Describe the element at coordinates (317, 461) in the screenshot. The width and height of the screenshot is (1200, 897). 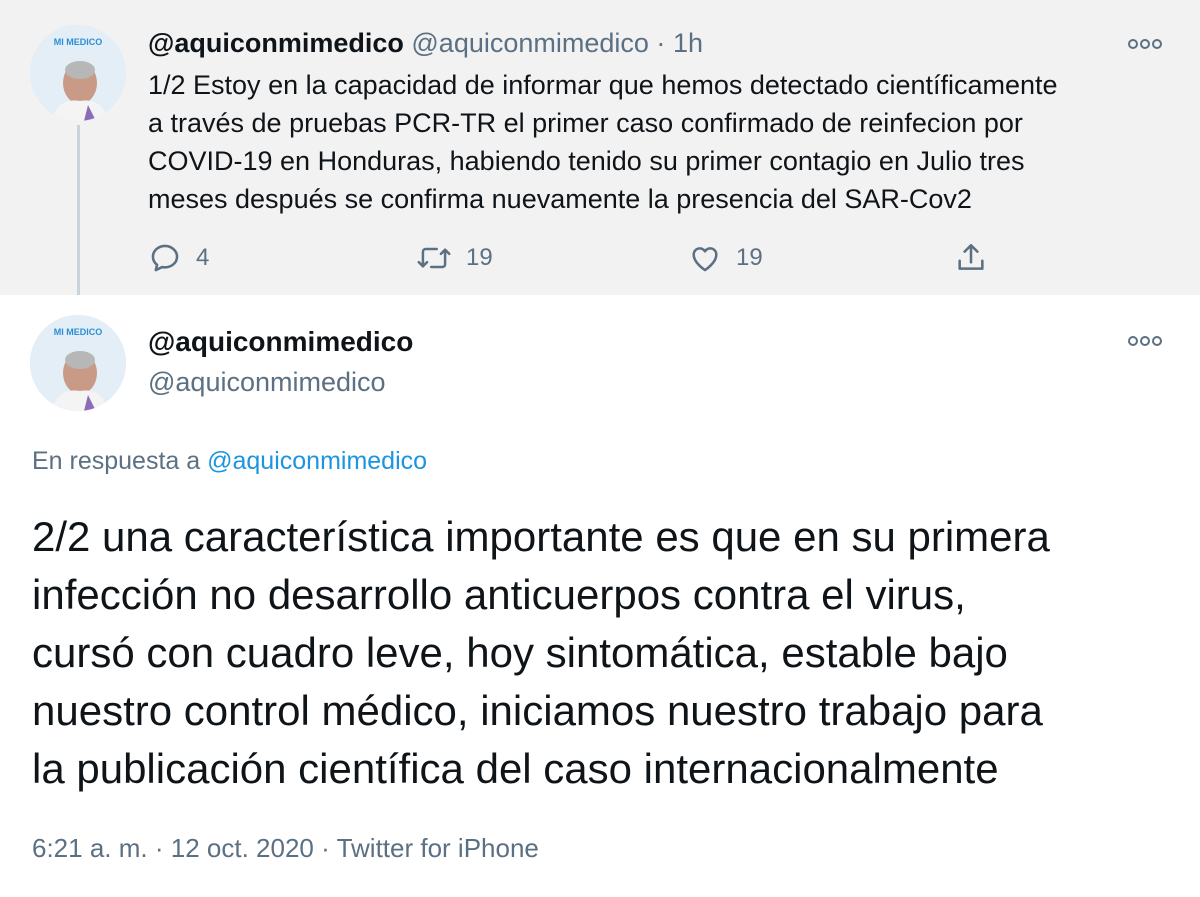
I see `reply-to-link: @aquiconmimedico` at that location.